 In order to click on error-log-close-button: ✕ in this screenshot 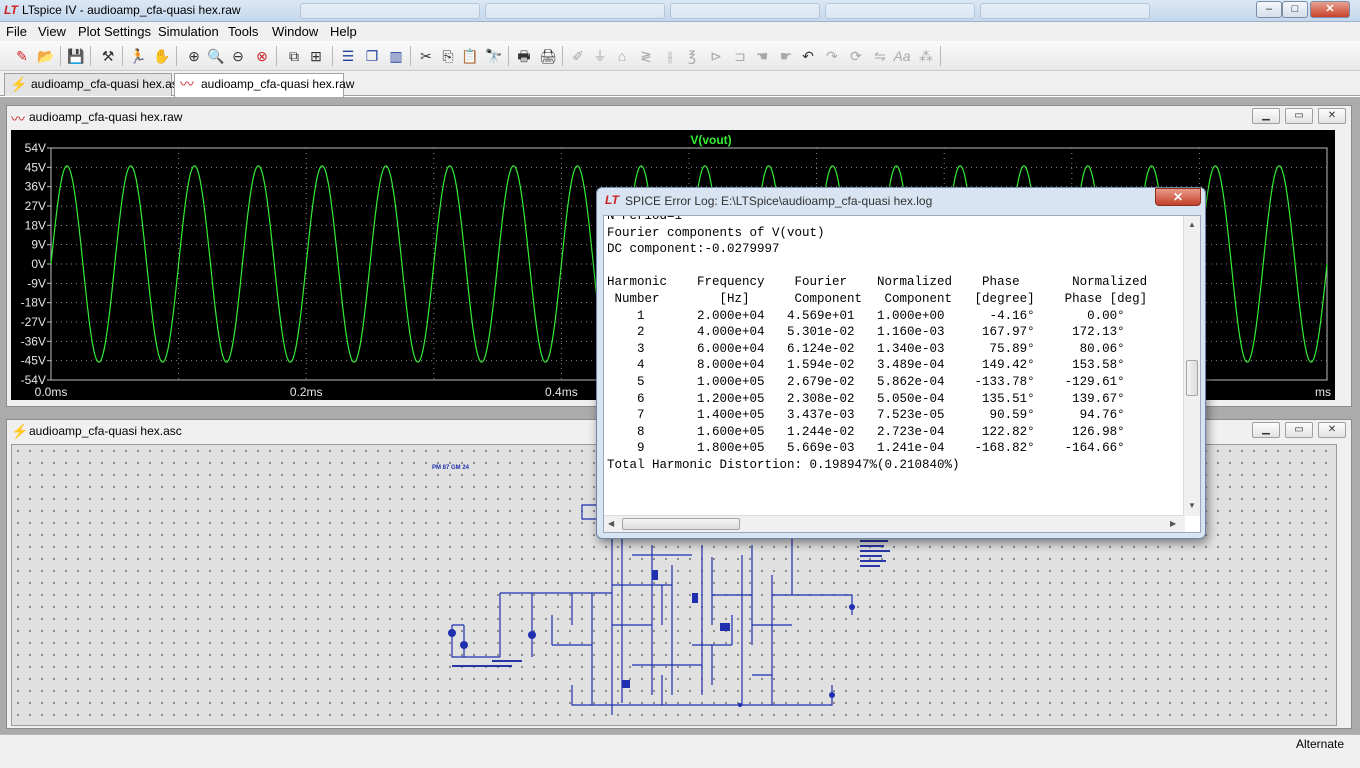, I will do `click(1178, 197)`.